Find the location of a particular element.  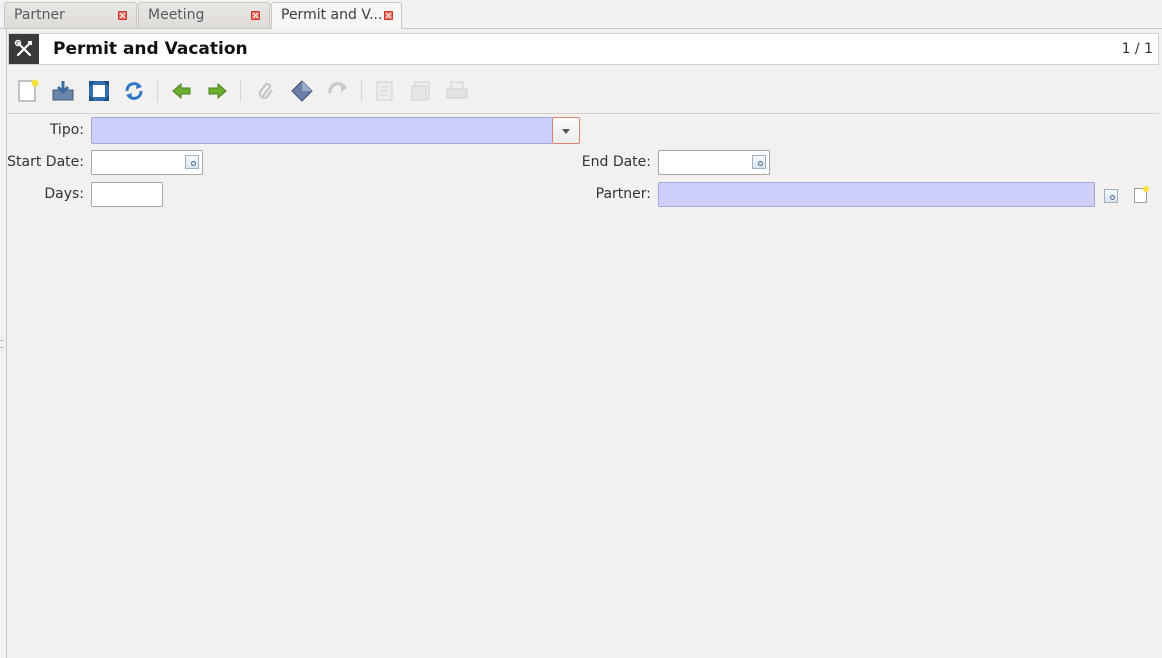

partner-label: Partner: is located at coordinates (623, 194).